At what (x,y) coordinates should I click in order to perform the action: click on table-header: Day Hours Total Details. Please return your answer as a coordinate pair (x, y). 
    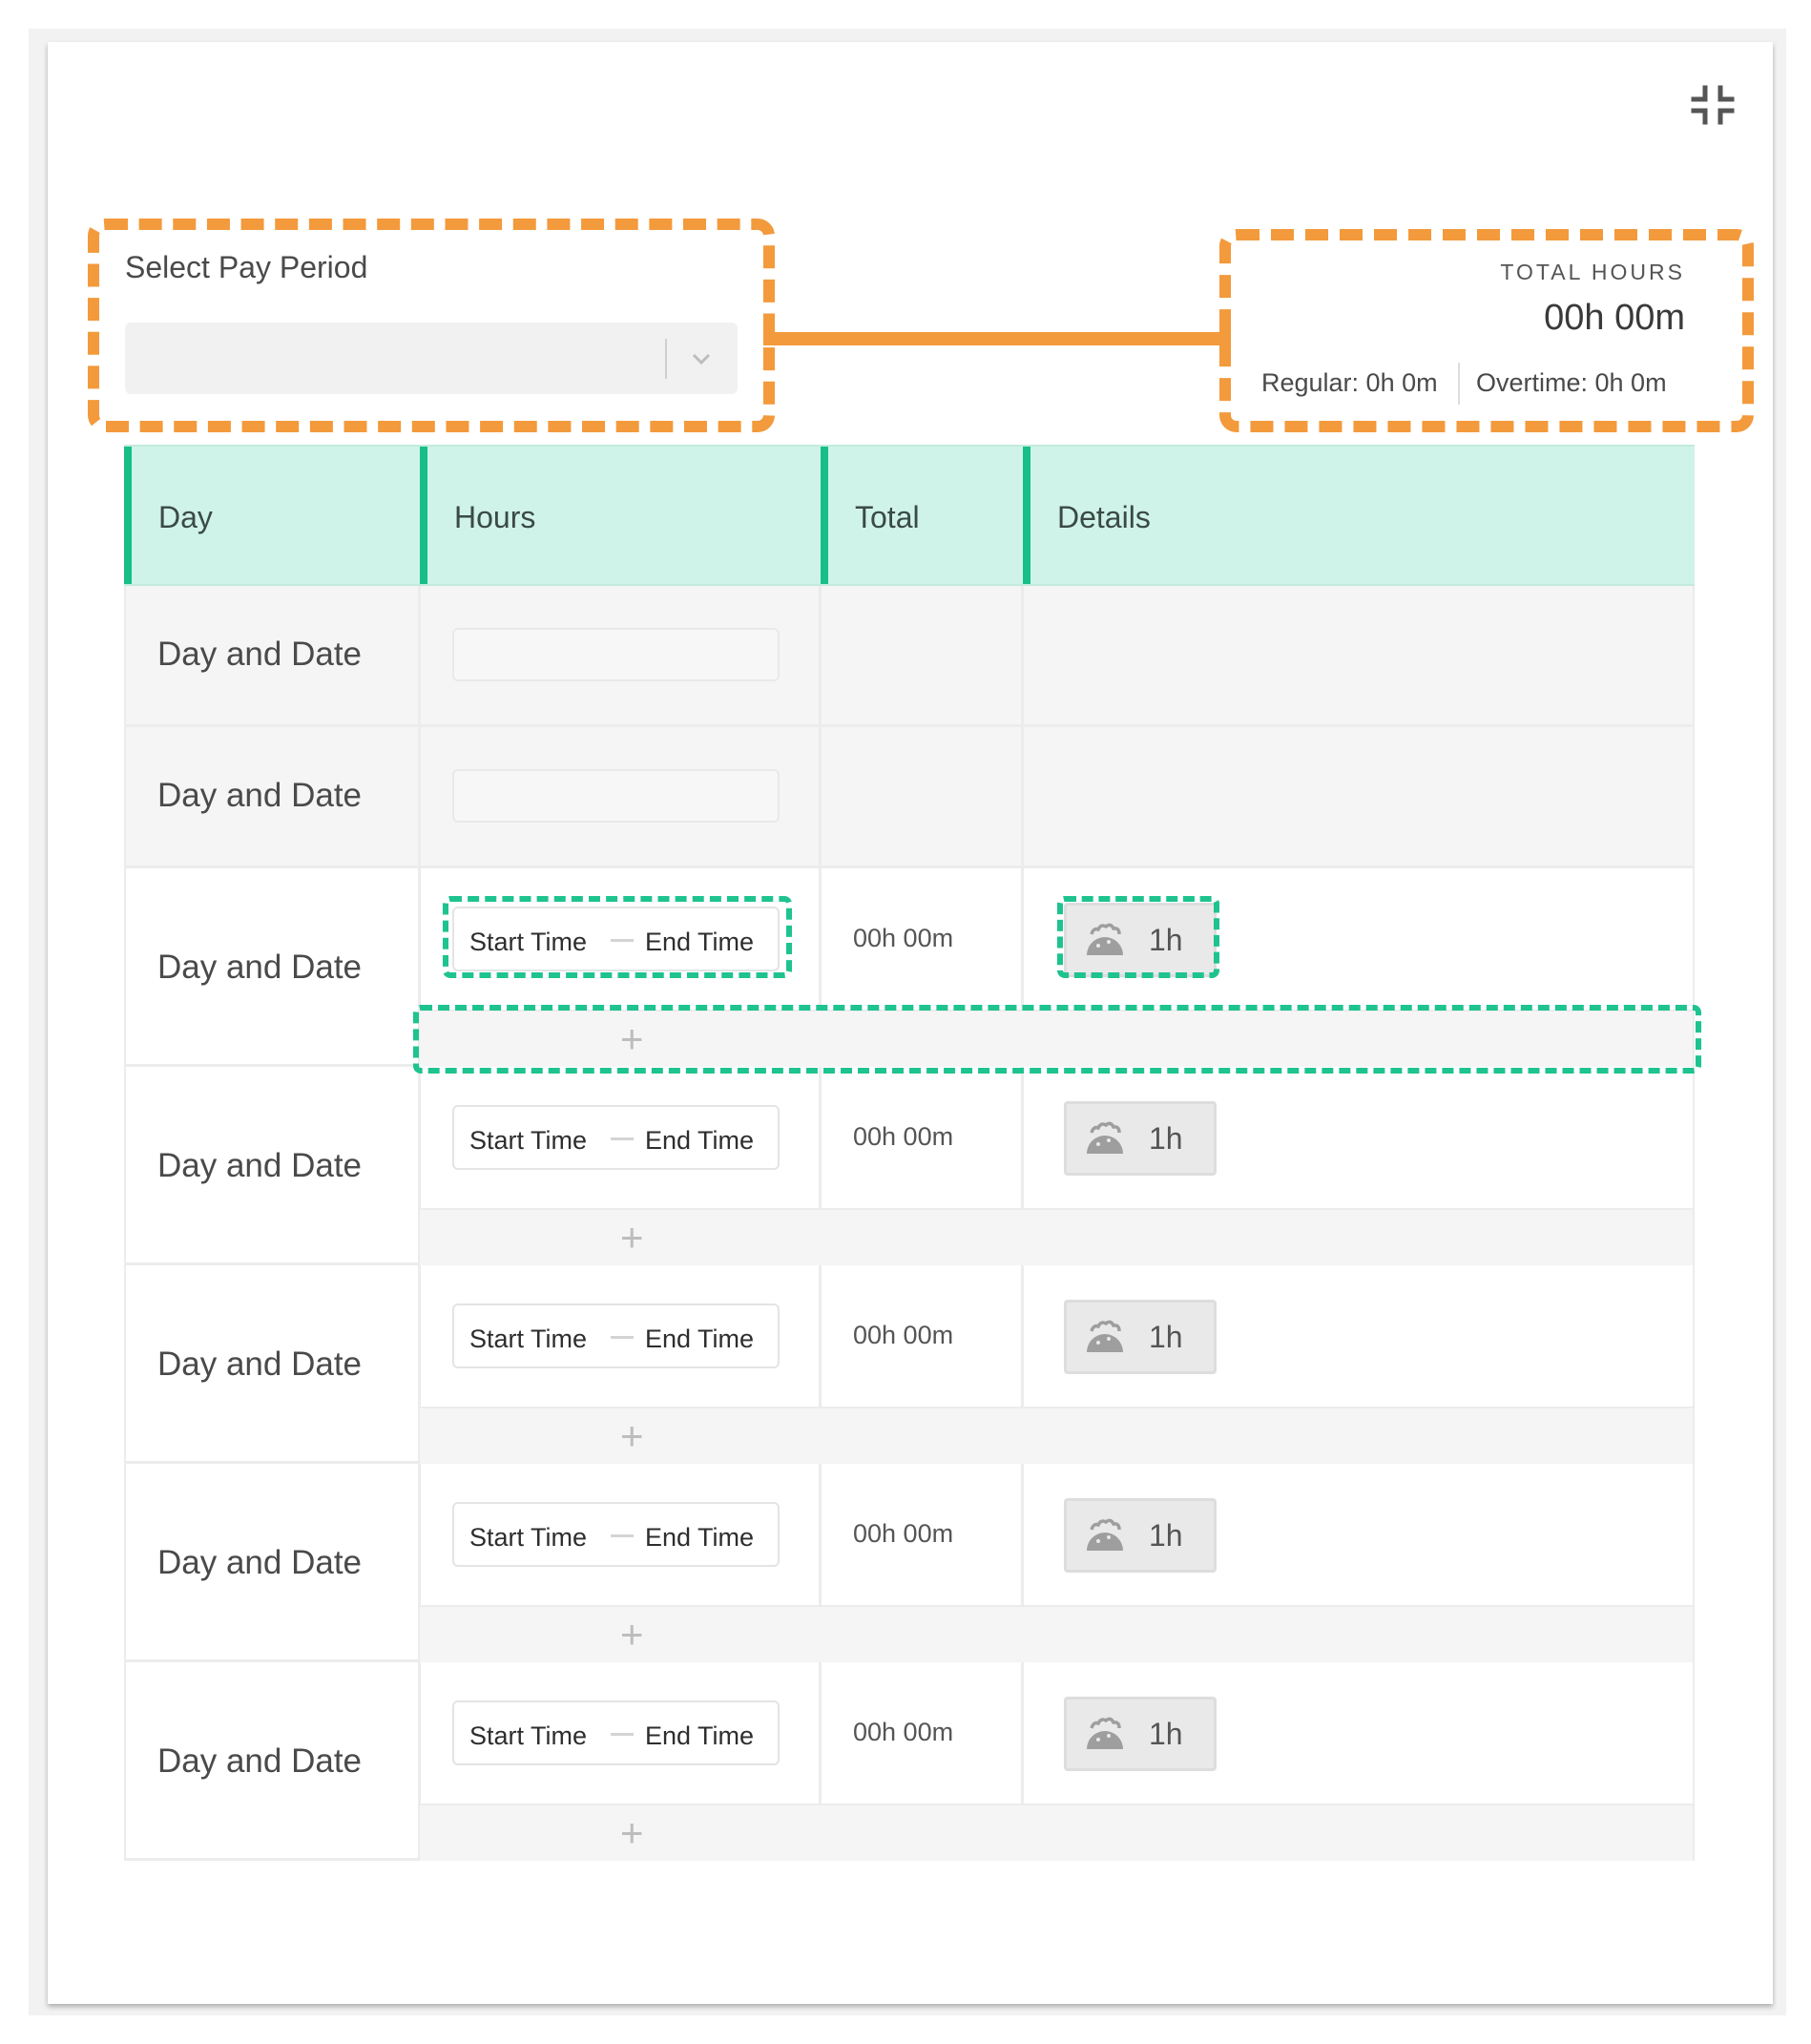
    Looking at the image, I should click on (910, 515).